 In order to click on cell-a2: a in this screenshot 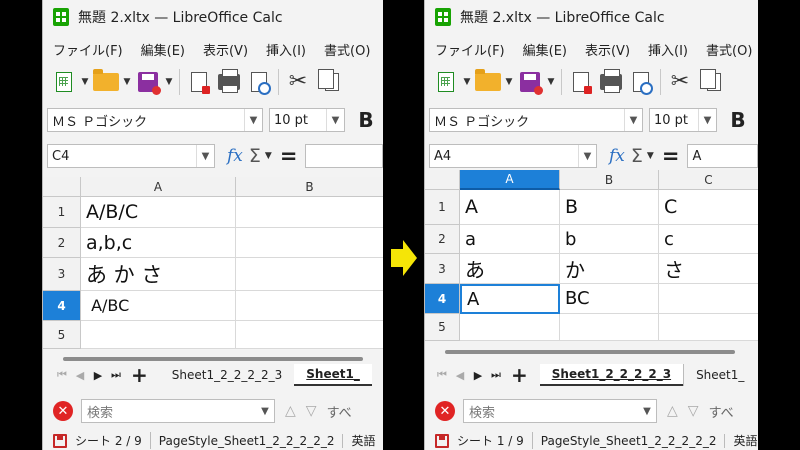, I will do `click(510, 239)`.